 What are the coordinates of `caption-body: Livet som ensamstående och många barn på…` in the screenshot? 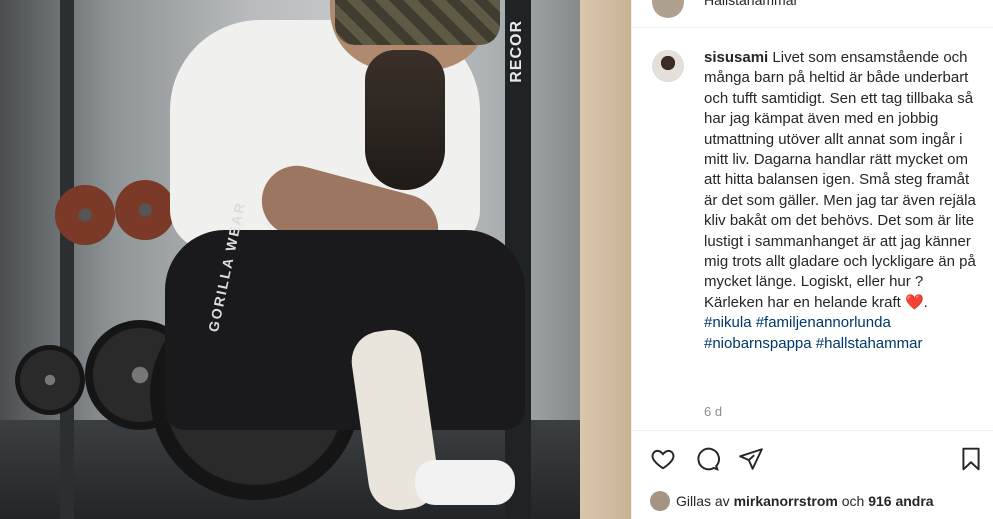 It's located at (840, 180).